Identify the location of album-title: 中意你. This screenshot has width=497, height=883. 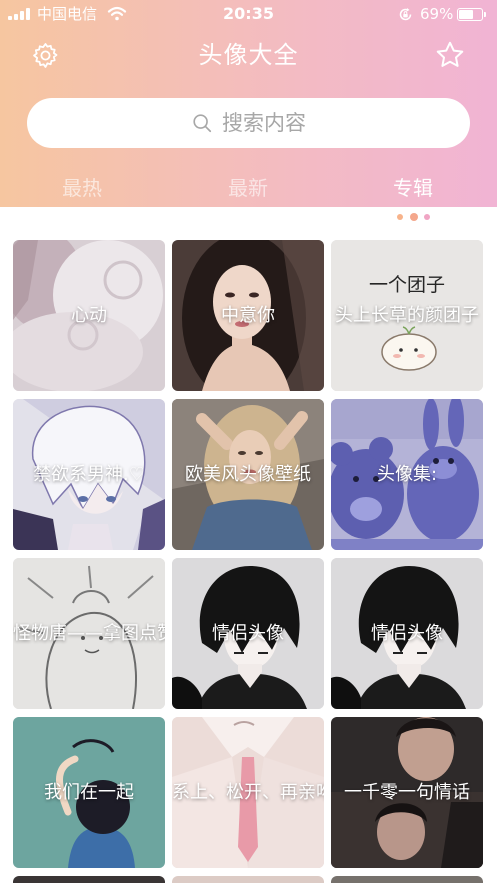
(248, 315).